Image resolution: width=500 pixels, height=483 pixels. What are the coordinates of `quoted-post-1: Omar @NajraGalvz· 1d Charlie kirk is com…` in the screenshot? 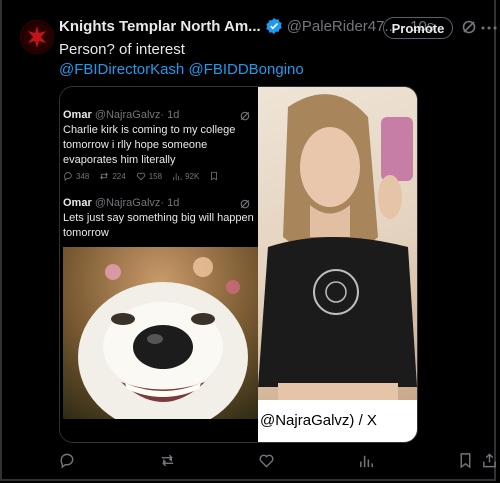 It's located at (160, 138).